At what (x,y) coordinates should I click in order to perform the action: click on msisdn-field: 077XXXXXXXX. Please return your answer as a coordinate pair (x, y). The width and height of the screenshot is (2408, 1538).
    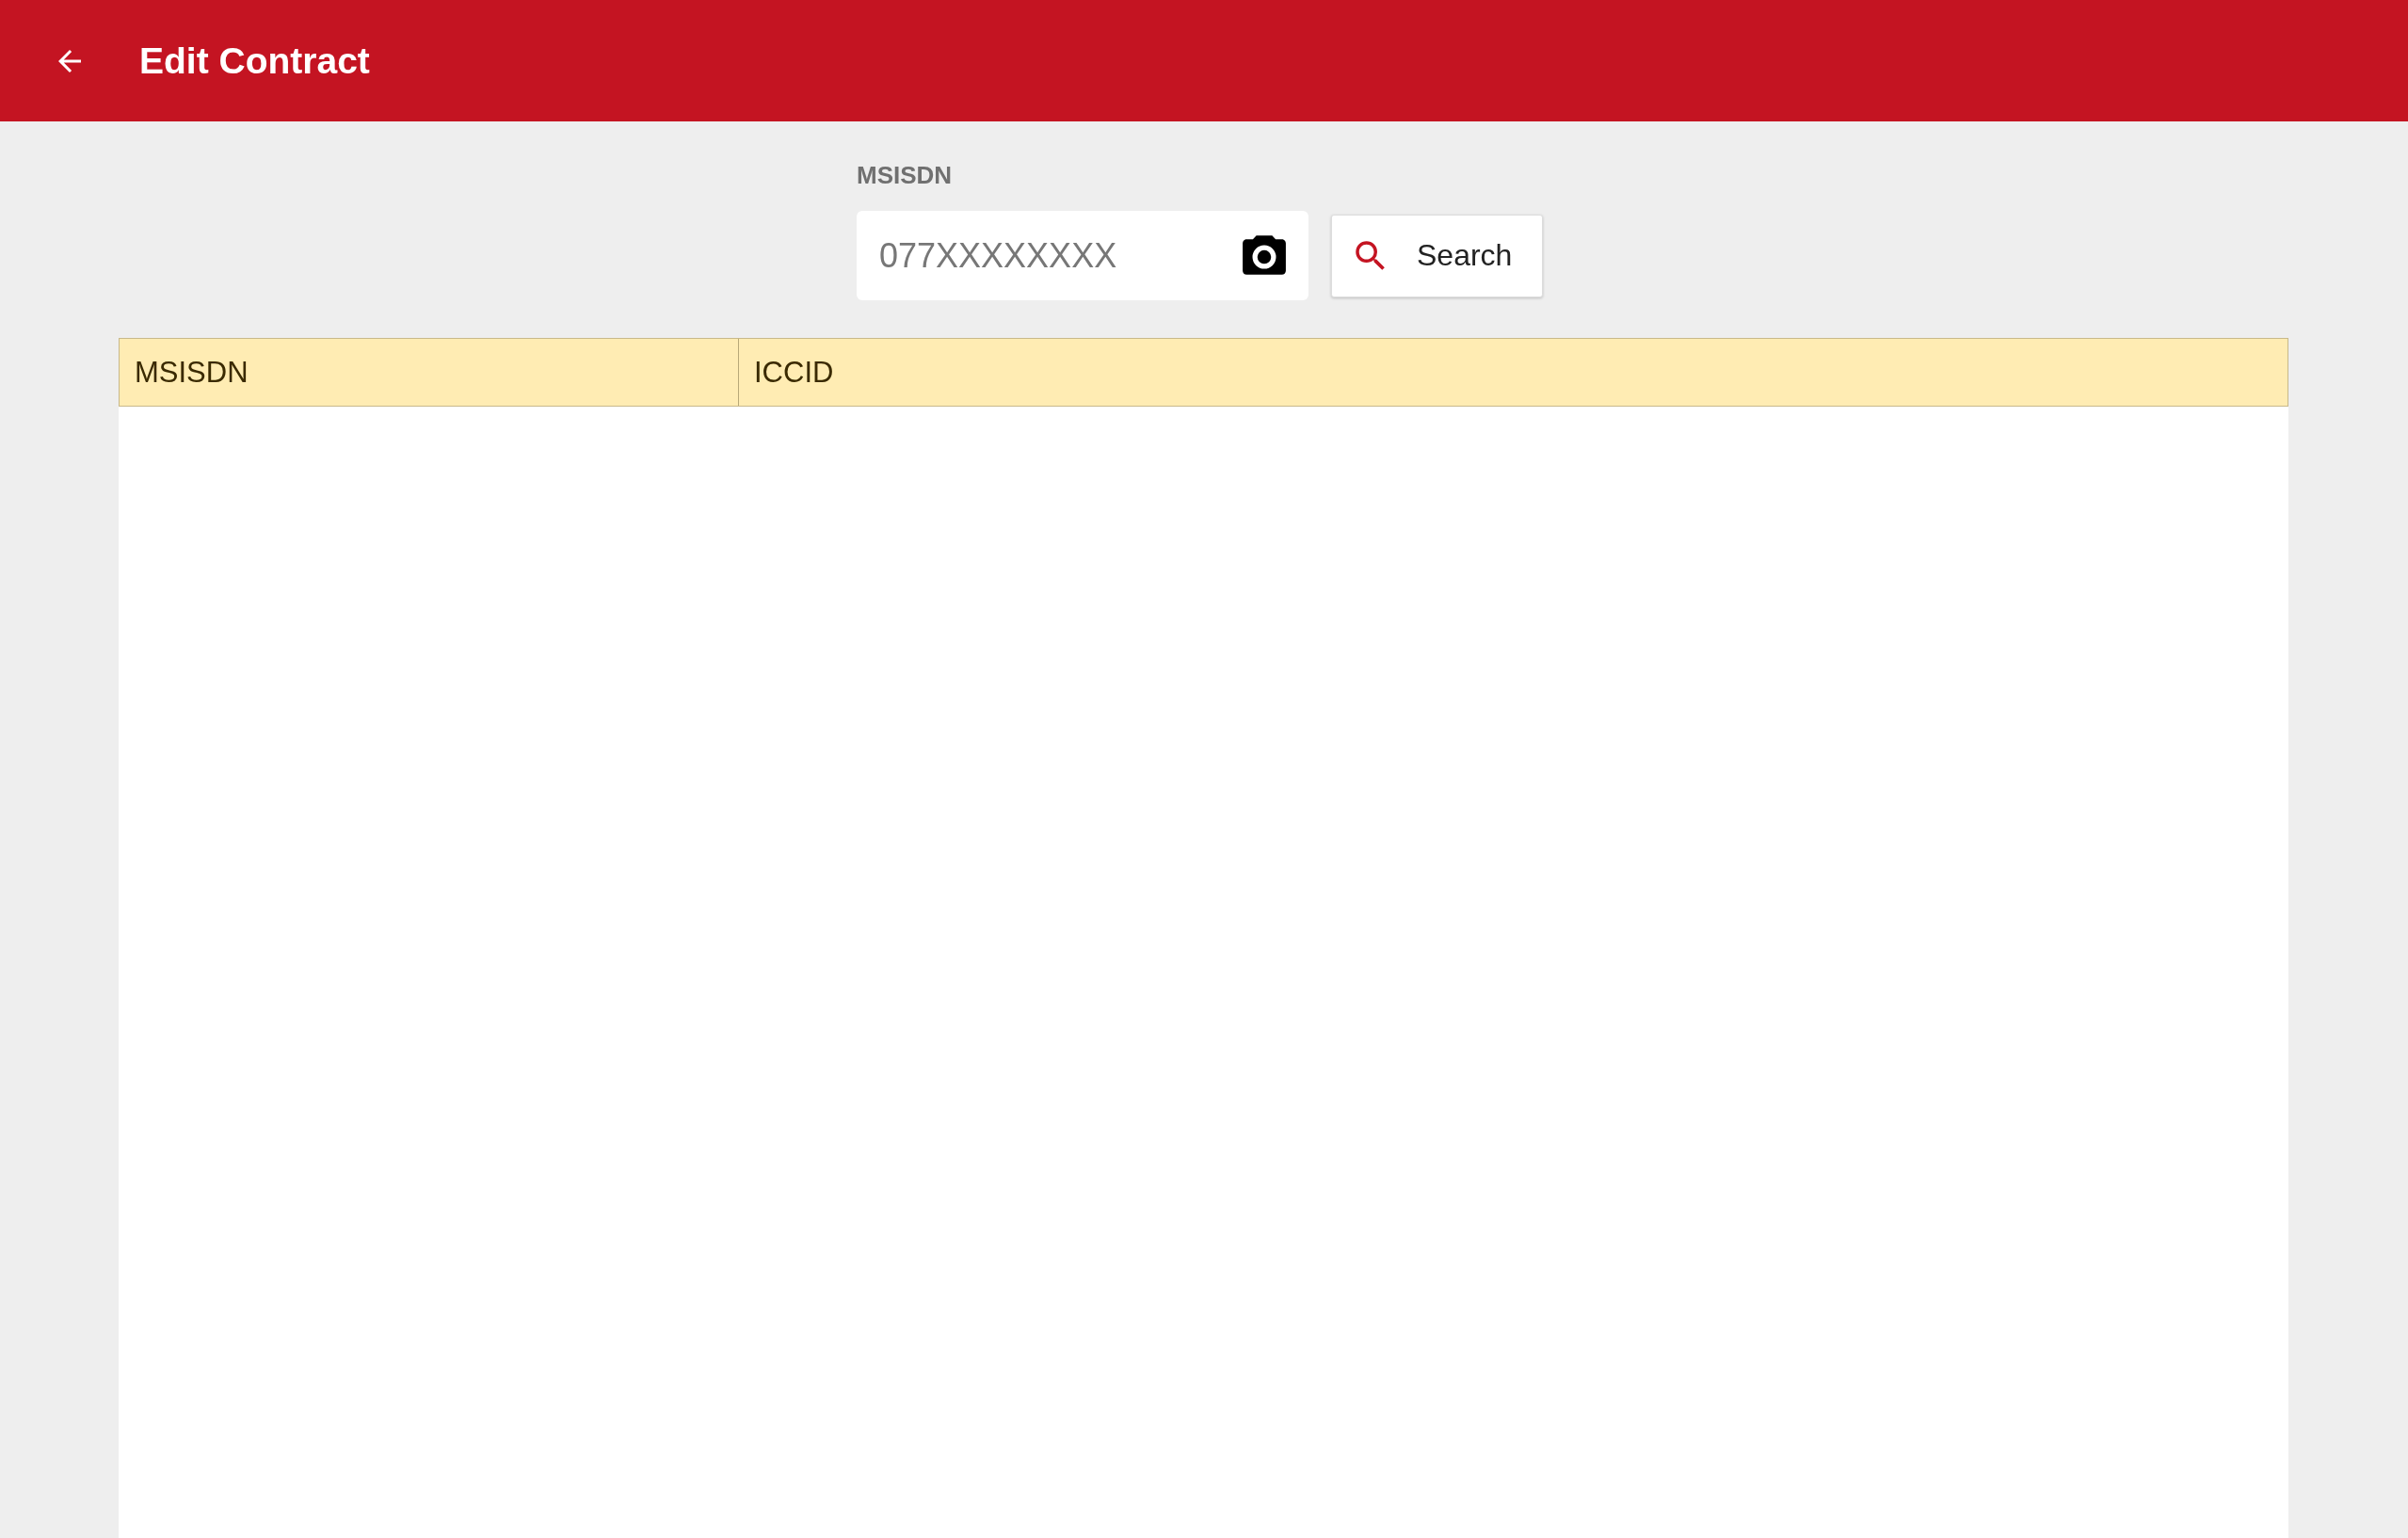
    Looking at the image, I should click on (1082, 255).